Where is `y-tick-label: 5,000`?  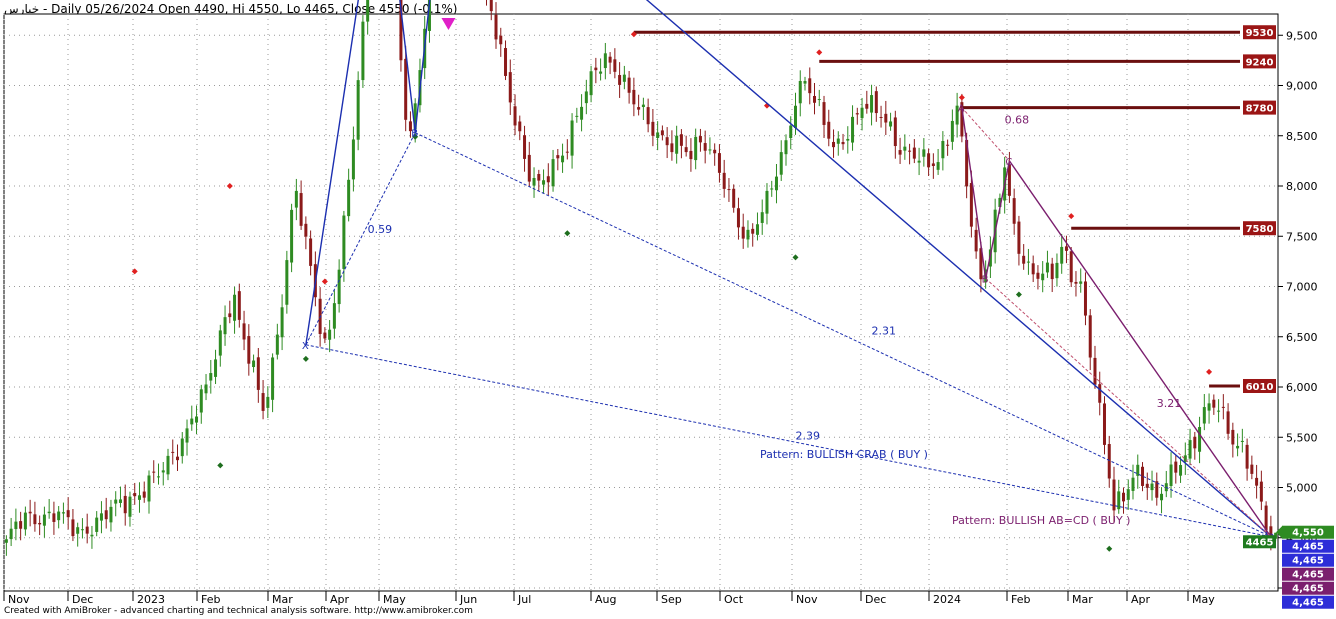 y-tick-label: 5,000 is located at coordinates (1302, 488).